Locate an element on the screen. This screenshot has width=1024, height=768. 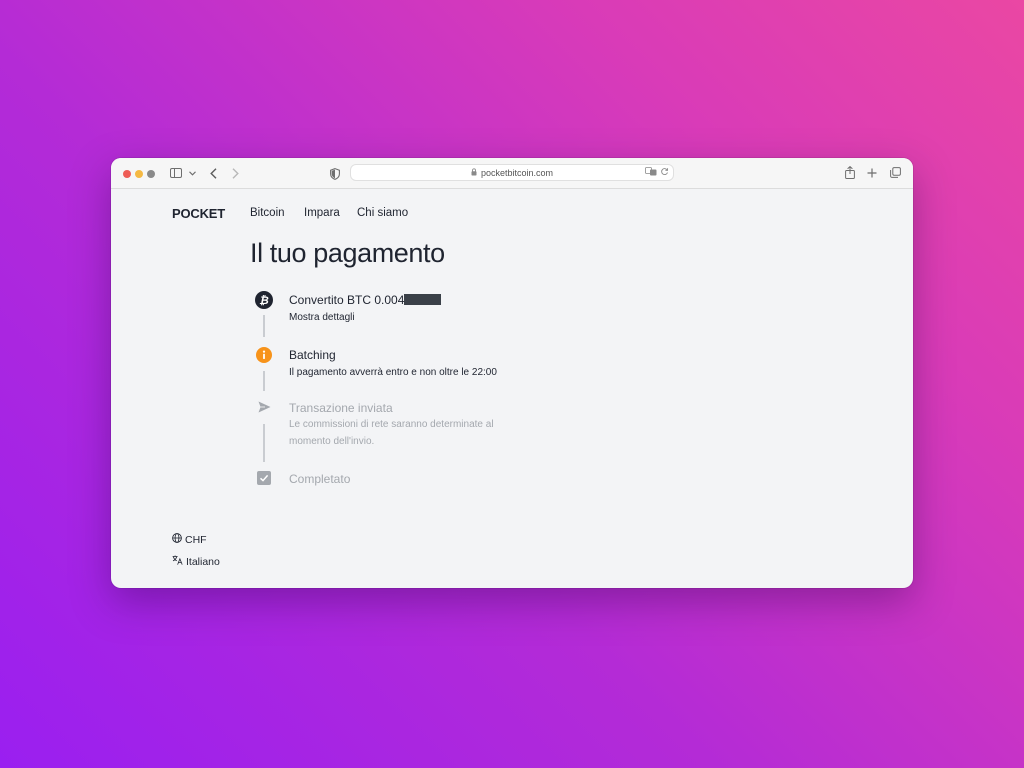
language-selector: Italiano is located at coordinates (196, 561).